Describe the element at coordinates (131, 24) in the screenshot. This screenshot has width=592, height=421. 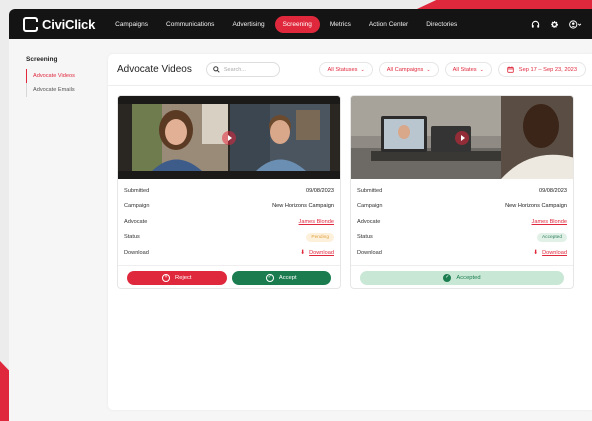
I see `nav-item-campaigns: Campaigns` at that location.